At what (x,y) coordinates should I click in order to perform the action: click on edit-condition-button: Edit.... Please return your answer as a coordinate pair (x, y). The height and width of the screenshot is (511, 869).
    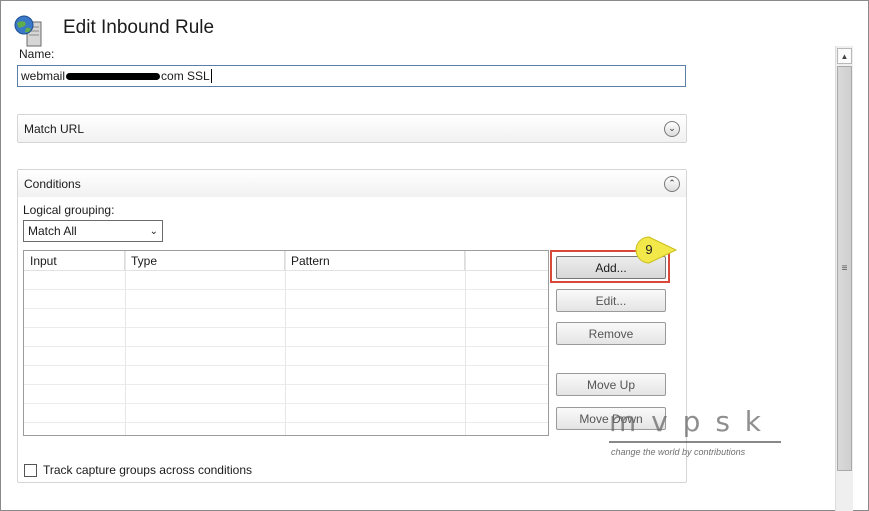
    Looking at the image, I should click on (611, 300).